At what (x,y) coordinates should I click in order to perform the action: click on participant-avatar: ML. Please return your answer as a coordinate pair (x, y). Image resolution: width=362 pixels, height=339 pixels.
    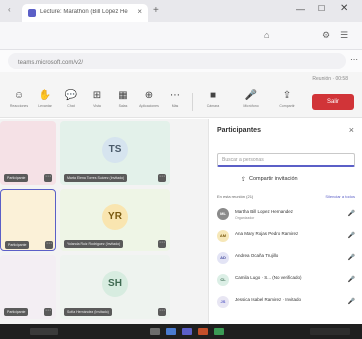
    Looking at the image, I should click on (223, 214).